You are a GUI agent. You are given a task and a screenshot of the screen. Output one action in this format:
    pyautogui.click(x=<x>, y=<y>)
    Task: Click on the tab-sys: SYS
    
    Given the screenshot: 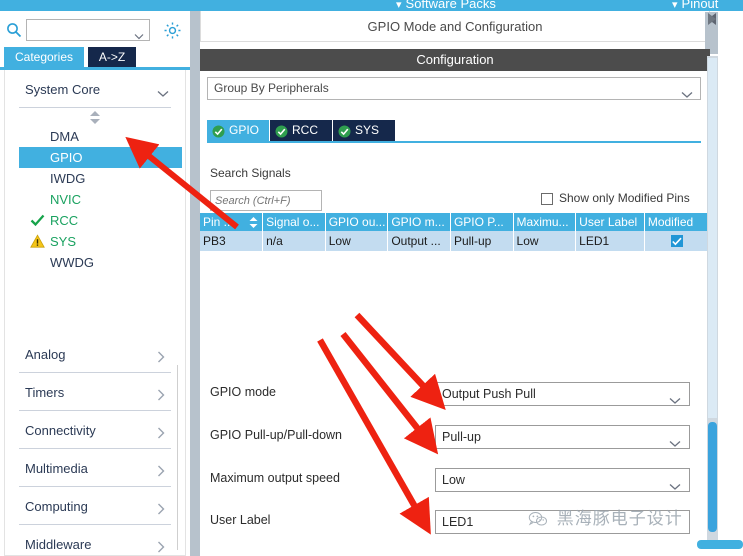 What is the action you would take?
    pyautogui.click(x=364, y=130)
    